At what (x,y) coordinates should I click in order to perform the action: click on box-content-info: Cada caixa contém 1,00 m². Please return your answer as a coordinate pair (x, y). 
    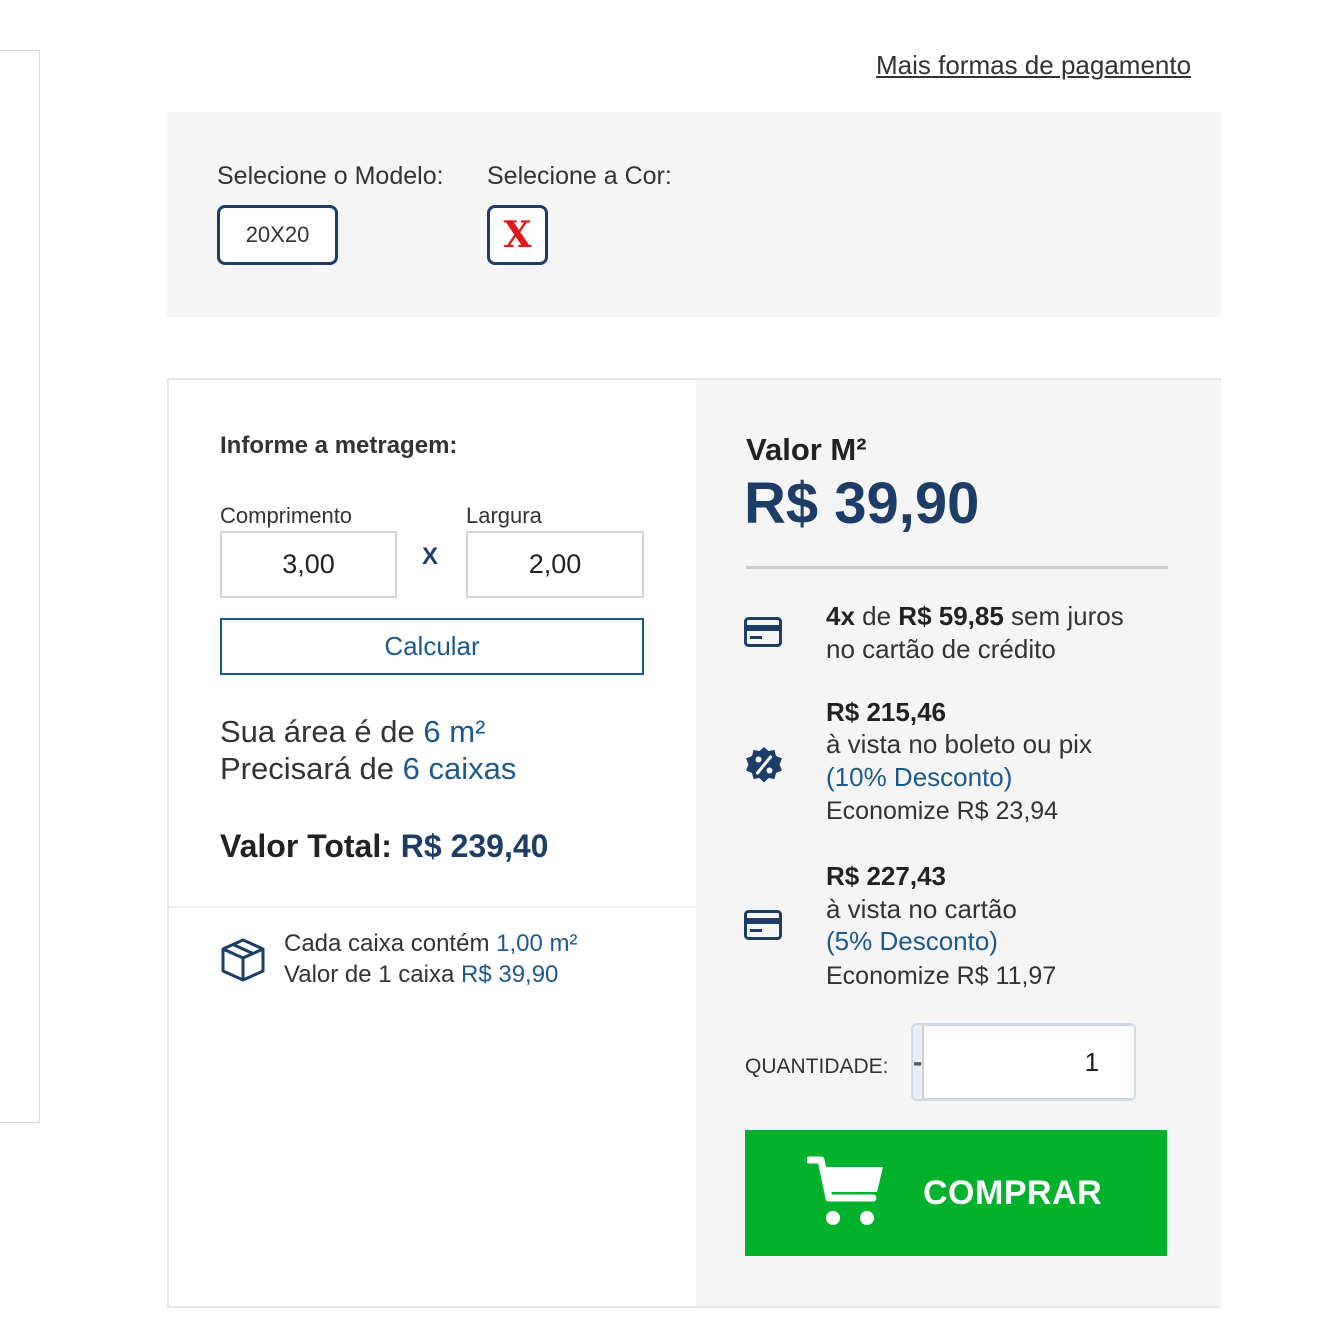
    Looking at the image, I should click on (430, 944).